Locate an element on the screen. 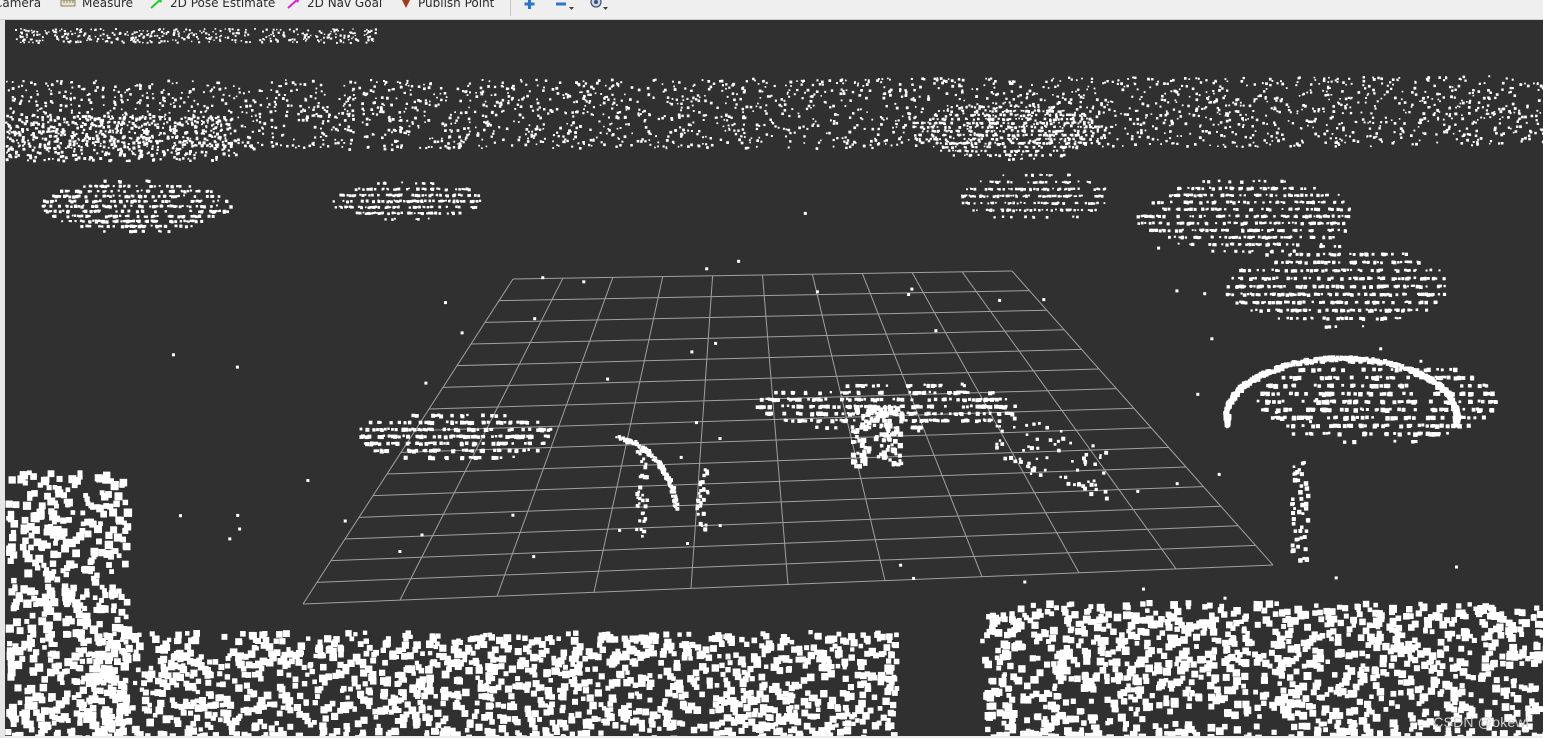  tool-2d-pose-estimate: 2D Pose Estimate is located at coordinates (212, 5).